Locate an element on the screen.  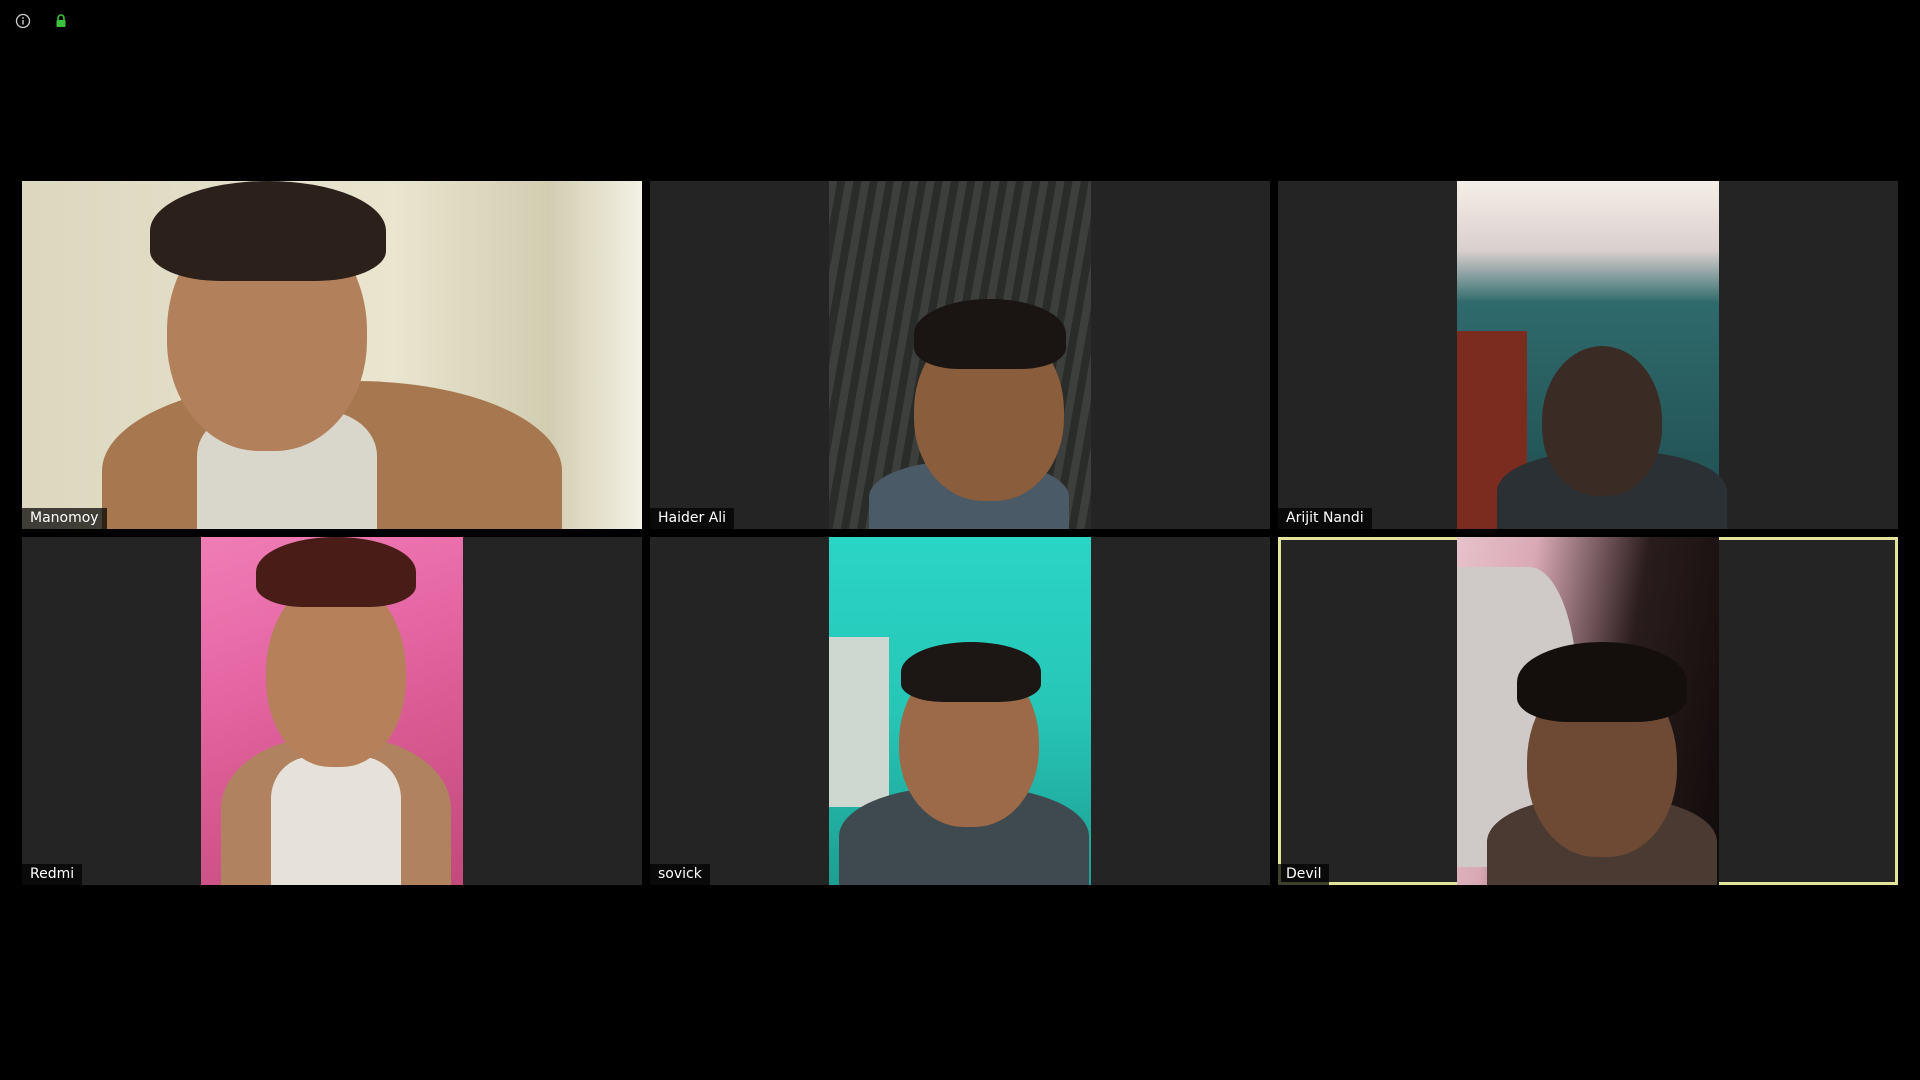
participant-face is located at coordinates (1602, 421).